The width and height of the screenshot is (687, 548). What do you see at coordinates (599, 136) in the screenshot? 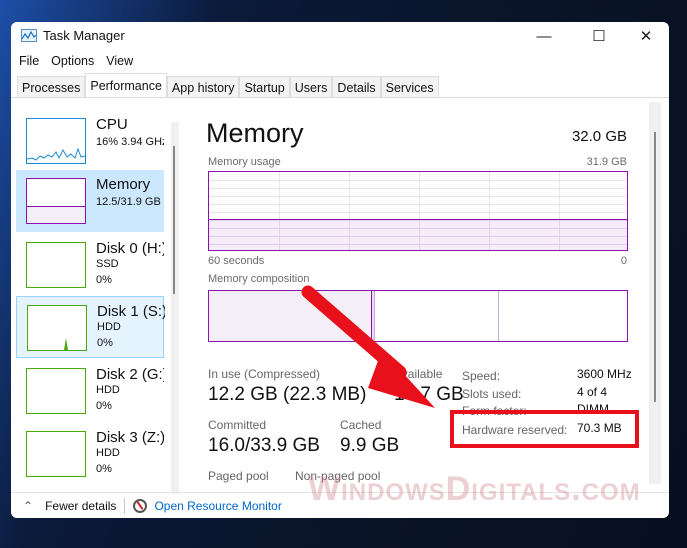
I see `total-memory: 32.0 GB` at bounding box center [599, 136].